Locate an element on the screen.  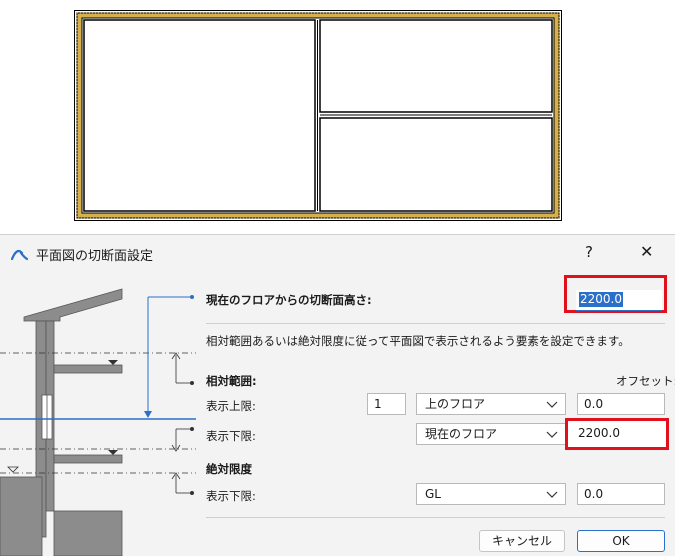
relative-range-title: 相対範囲: is located at coordinates (231, 381).